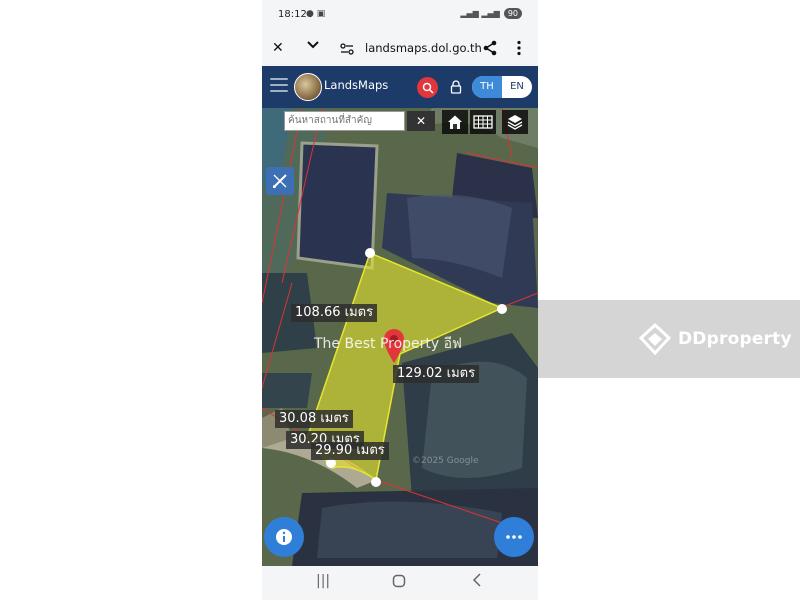 This screenshot has height=600, width=800. Describe the element at coordinates (519, 51) in the screenshot. I see `more-vert-icon` at that location.